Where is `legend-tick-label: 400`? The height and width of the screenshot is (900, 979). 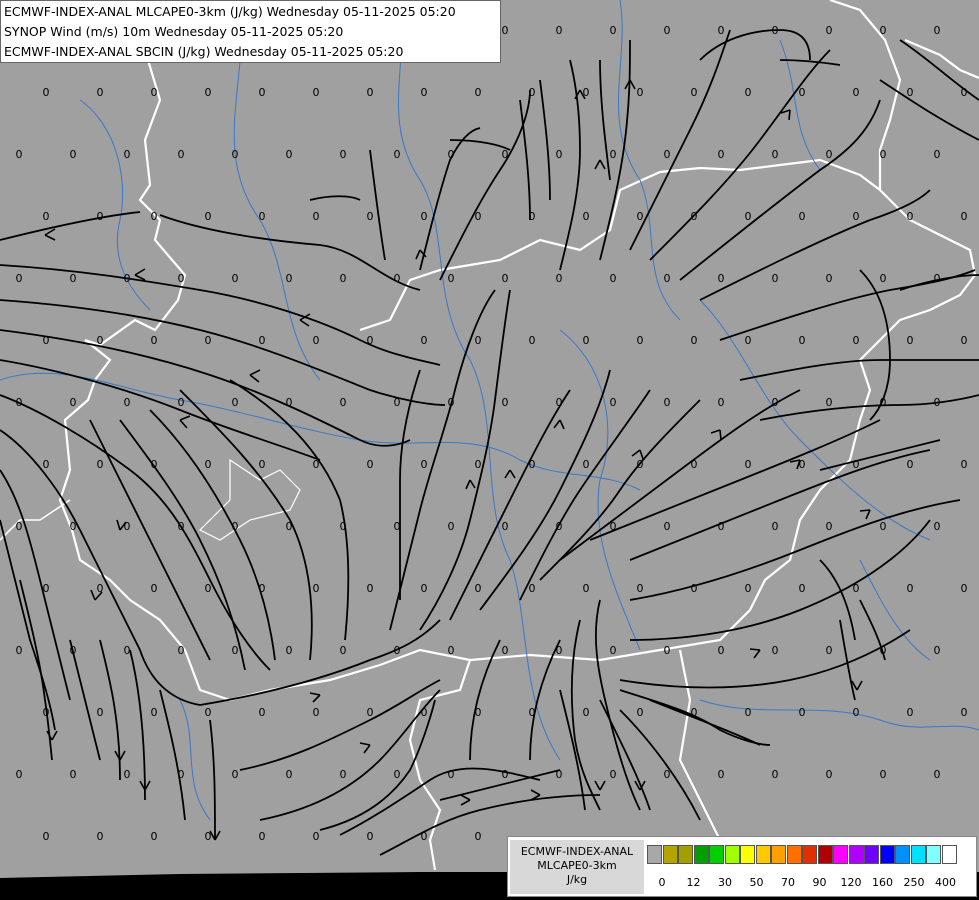
legend-tick-label: 400 is located at coordinates (945, 882).